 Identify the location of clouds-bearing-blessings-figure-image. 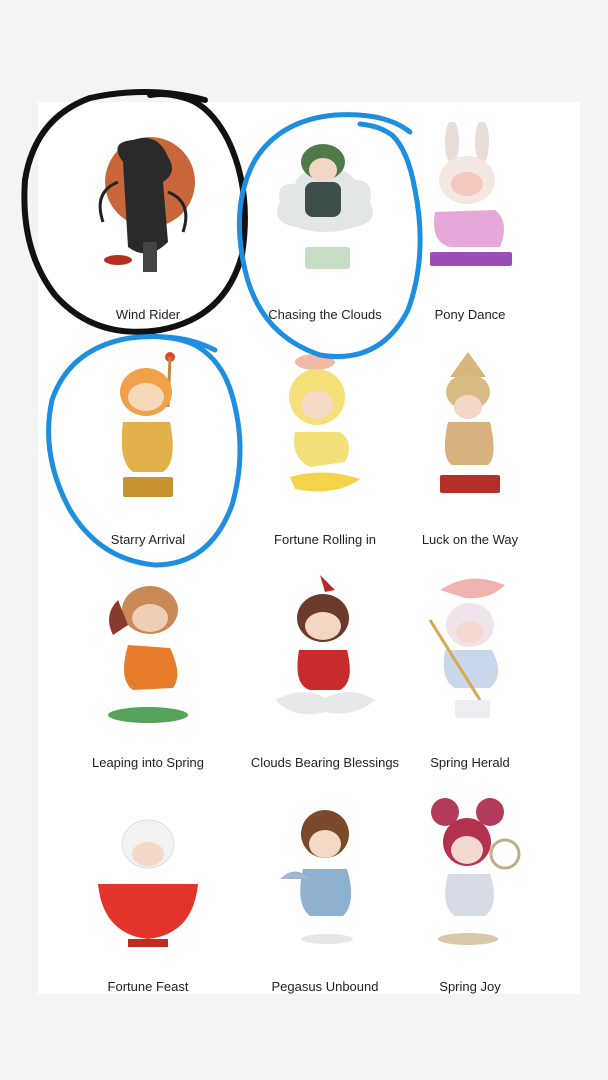
(325, 645).